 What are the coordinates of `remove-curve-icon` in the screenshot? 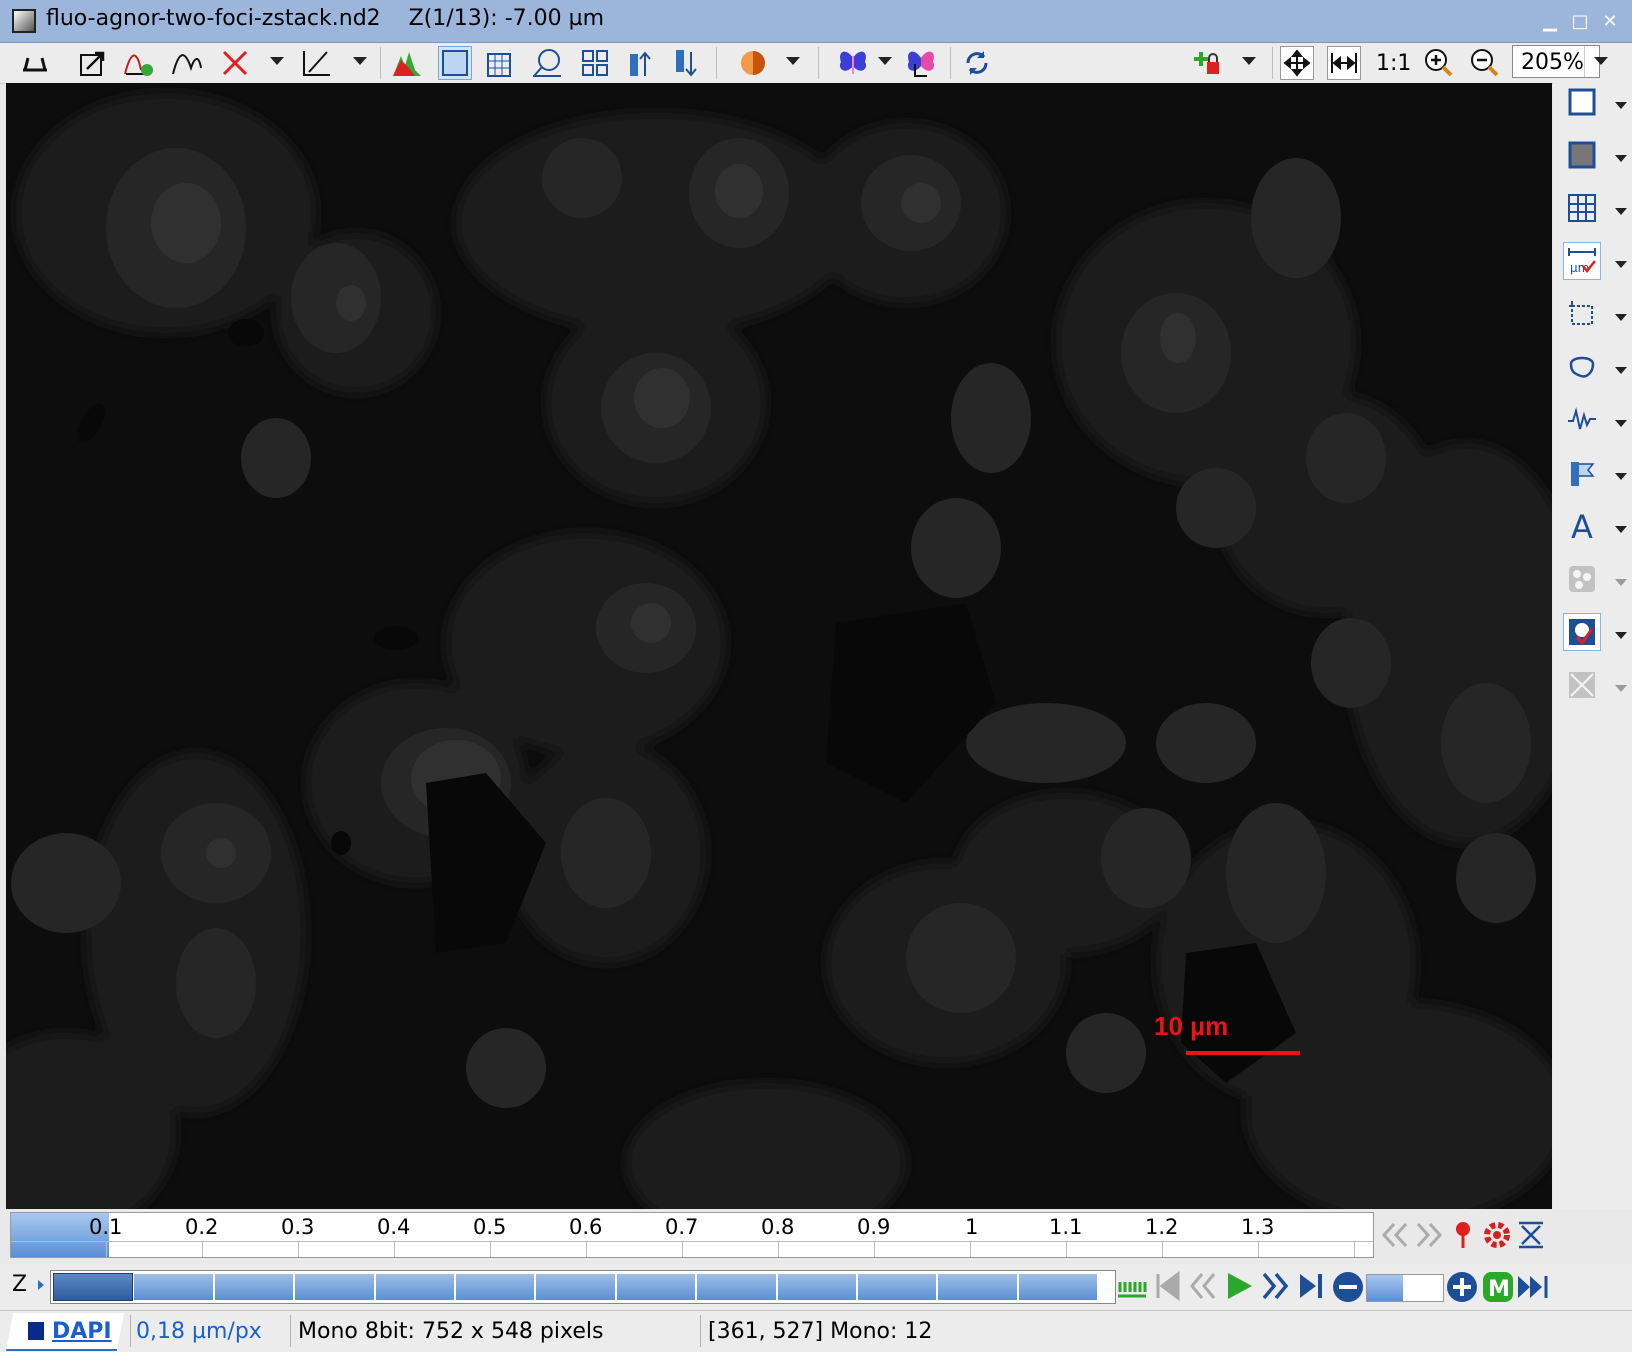 It's located at (235, 63).